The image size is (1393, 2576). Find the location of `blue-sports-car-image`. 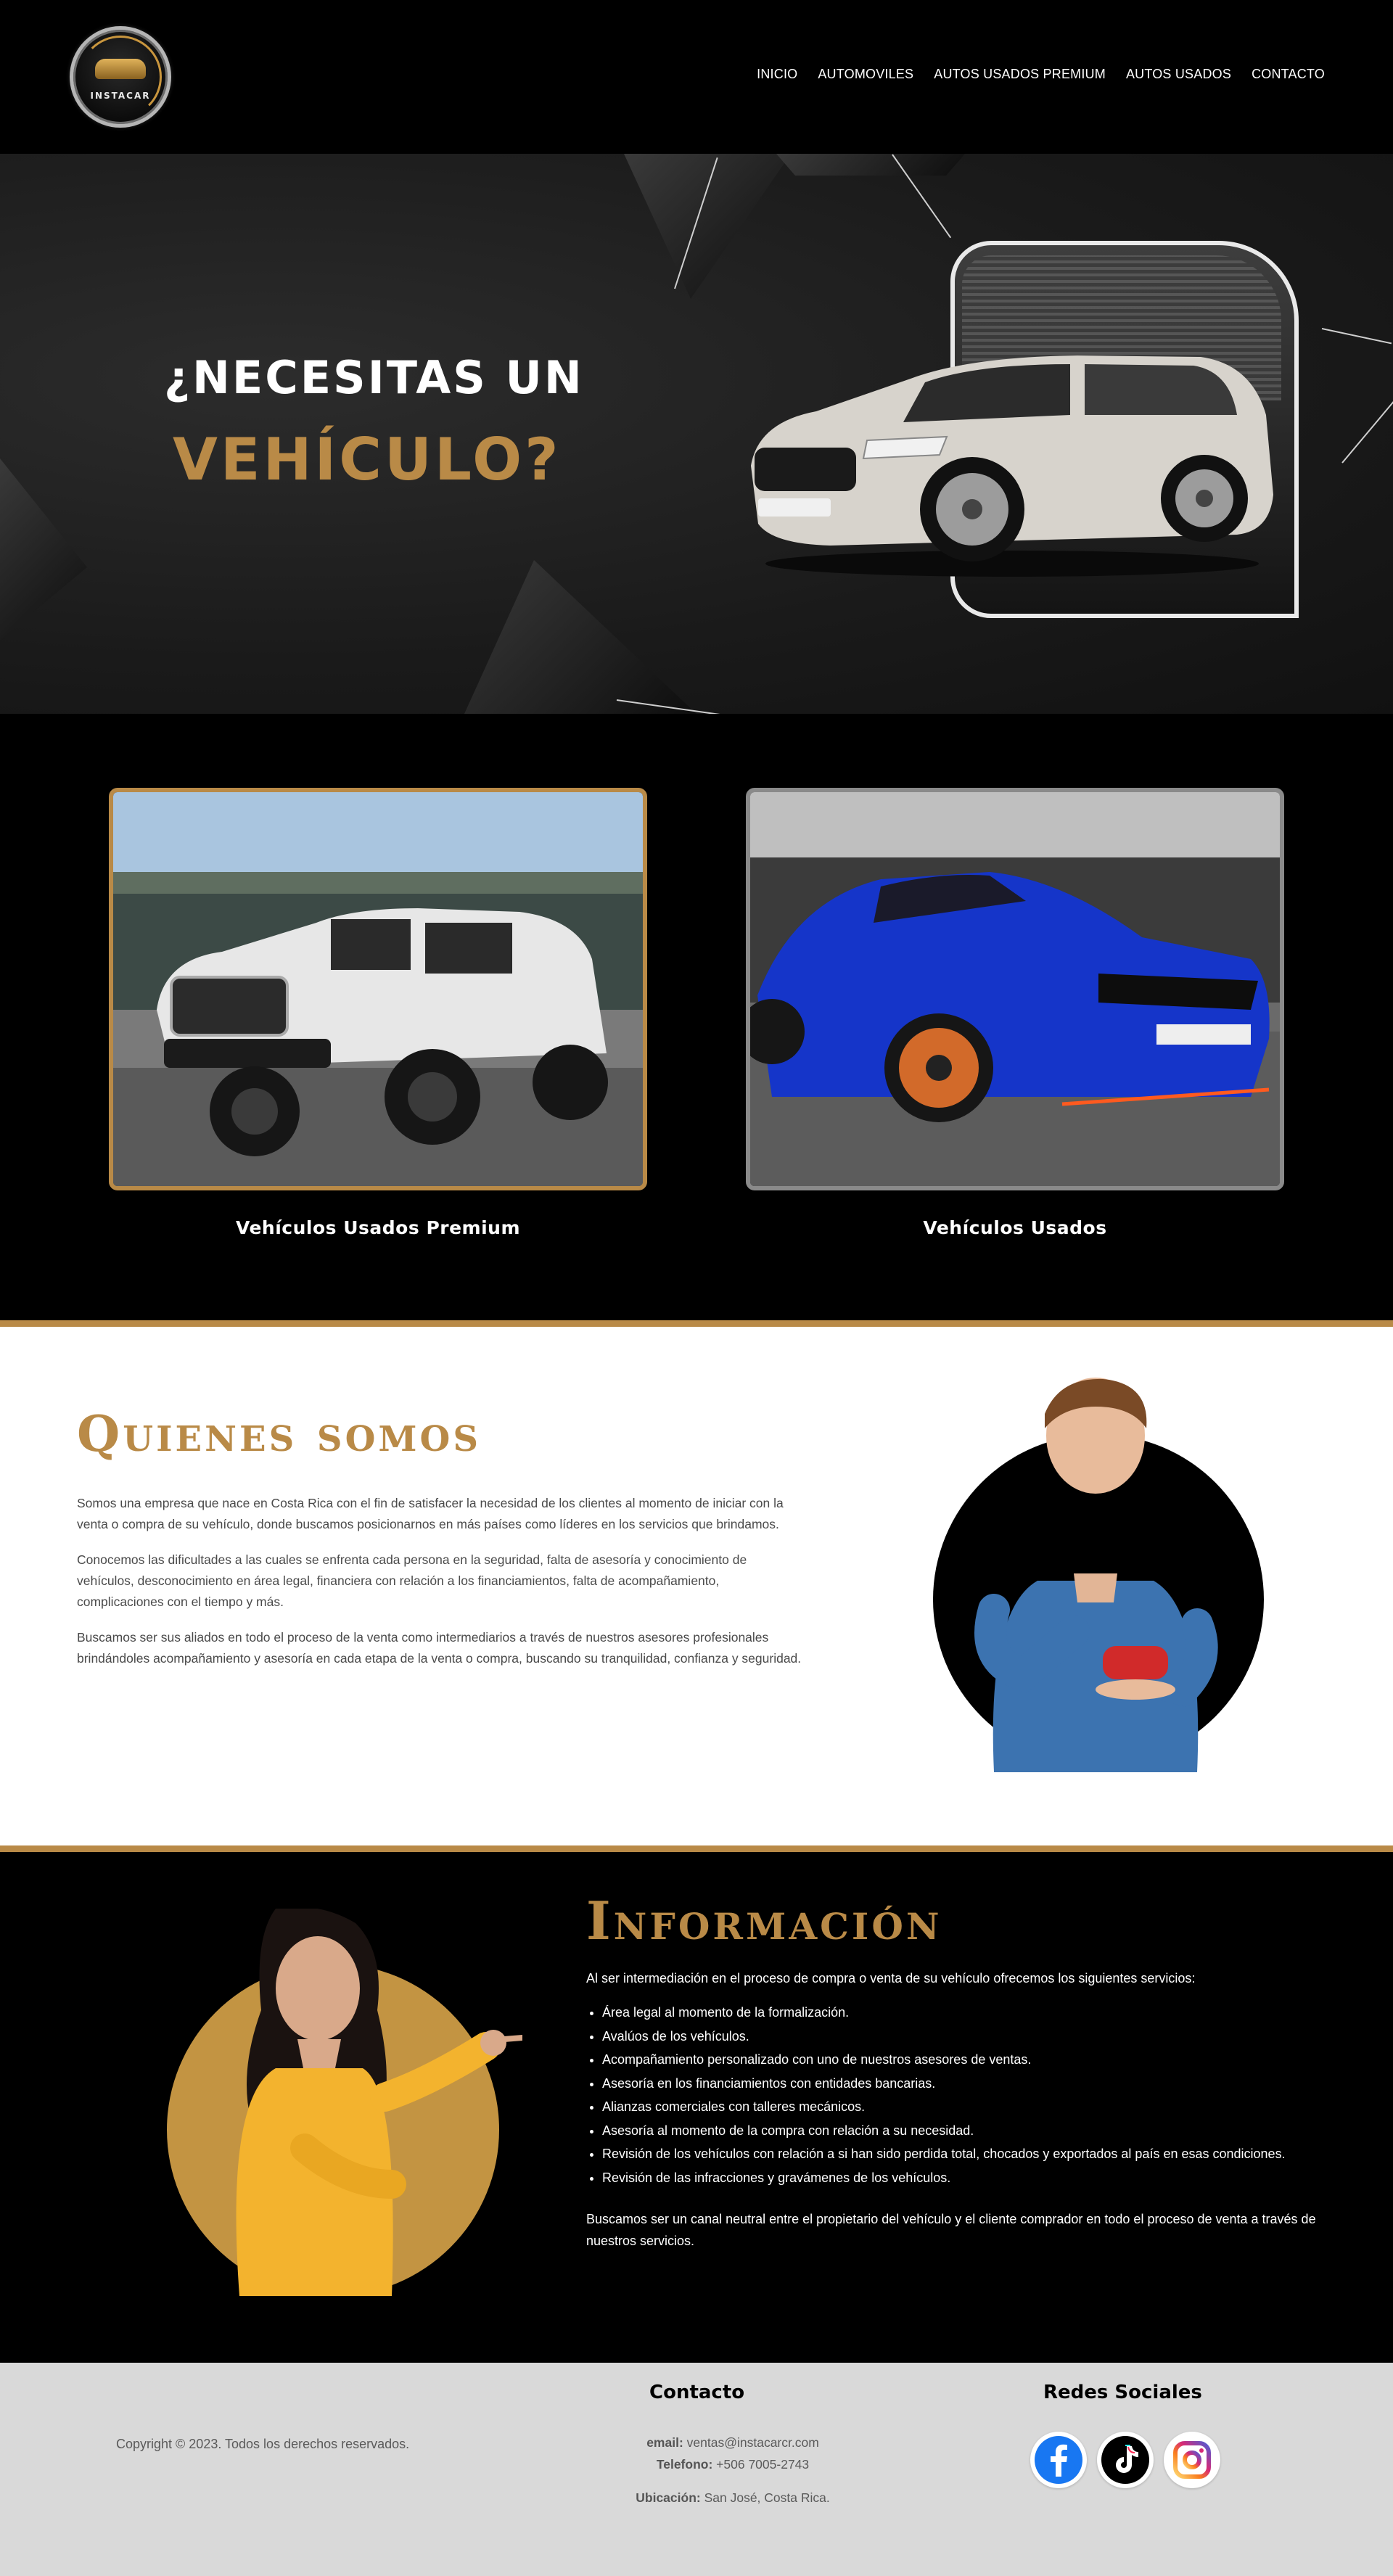

blue-sports-car-image is located at coordinates (1015, 989).